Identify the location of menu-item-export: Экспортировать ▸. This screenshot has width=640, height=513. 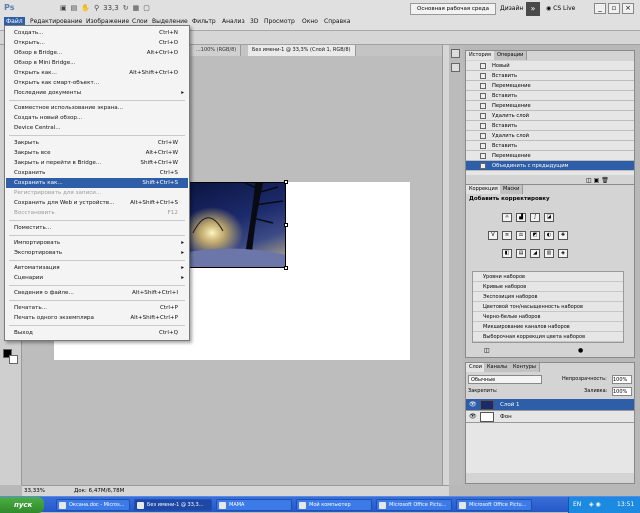
(97, 253).